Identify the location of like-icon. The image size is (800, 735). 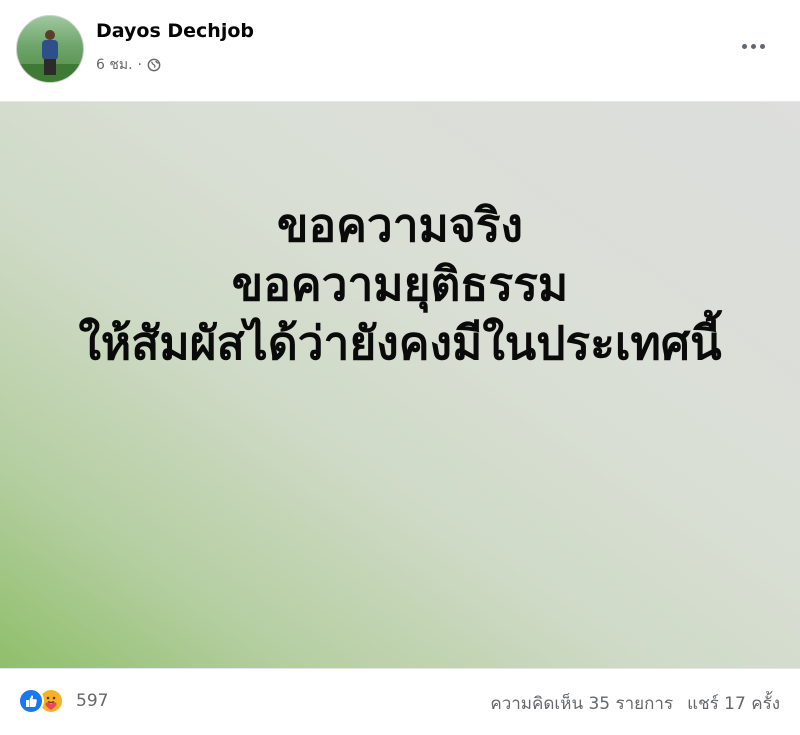
(31, 701).